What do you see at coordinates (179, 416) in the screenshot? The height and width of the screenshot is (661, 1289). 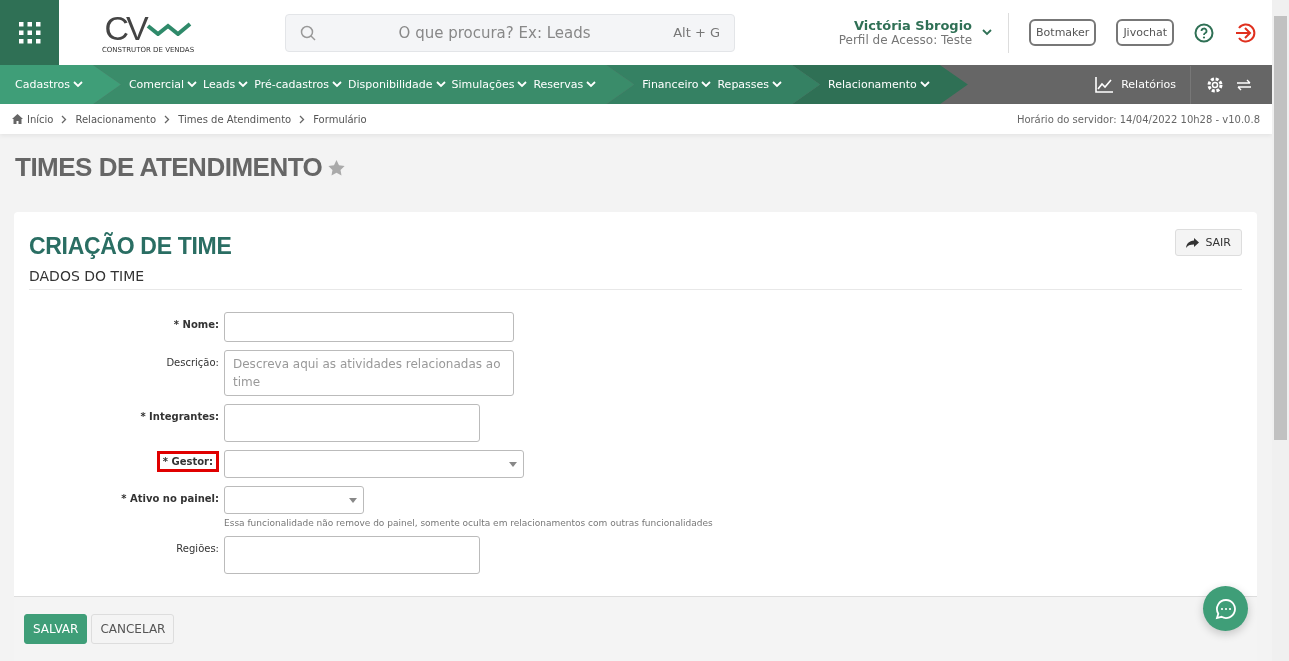 I see `field-label: * Integrantes:` at bounding box center [179, 416].